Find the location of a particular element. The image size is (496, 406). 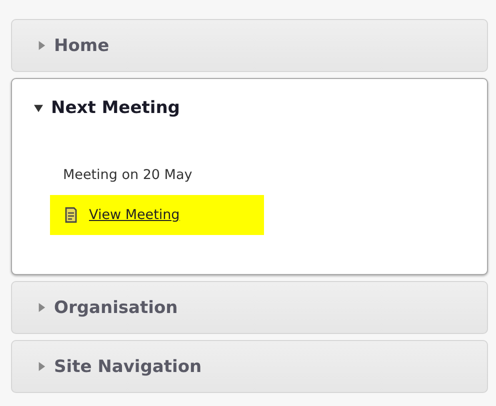

note-icon is located at coordinates (71, 215).